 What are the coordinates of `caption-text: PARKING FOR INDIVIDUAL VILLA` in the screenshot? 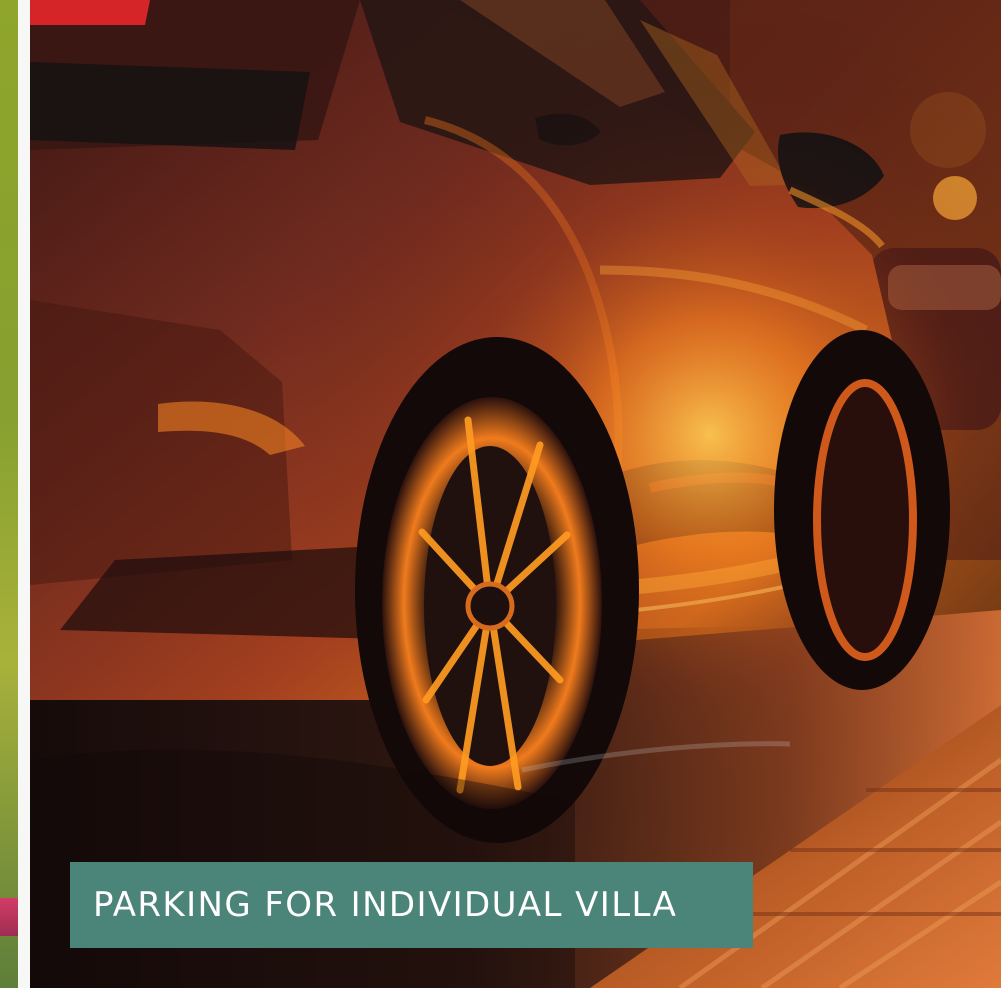 It's located at (385, 905).